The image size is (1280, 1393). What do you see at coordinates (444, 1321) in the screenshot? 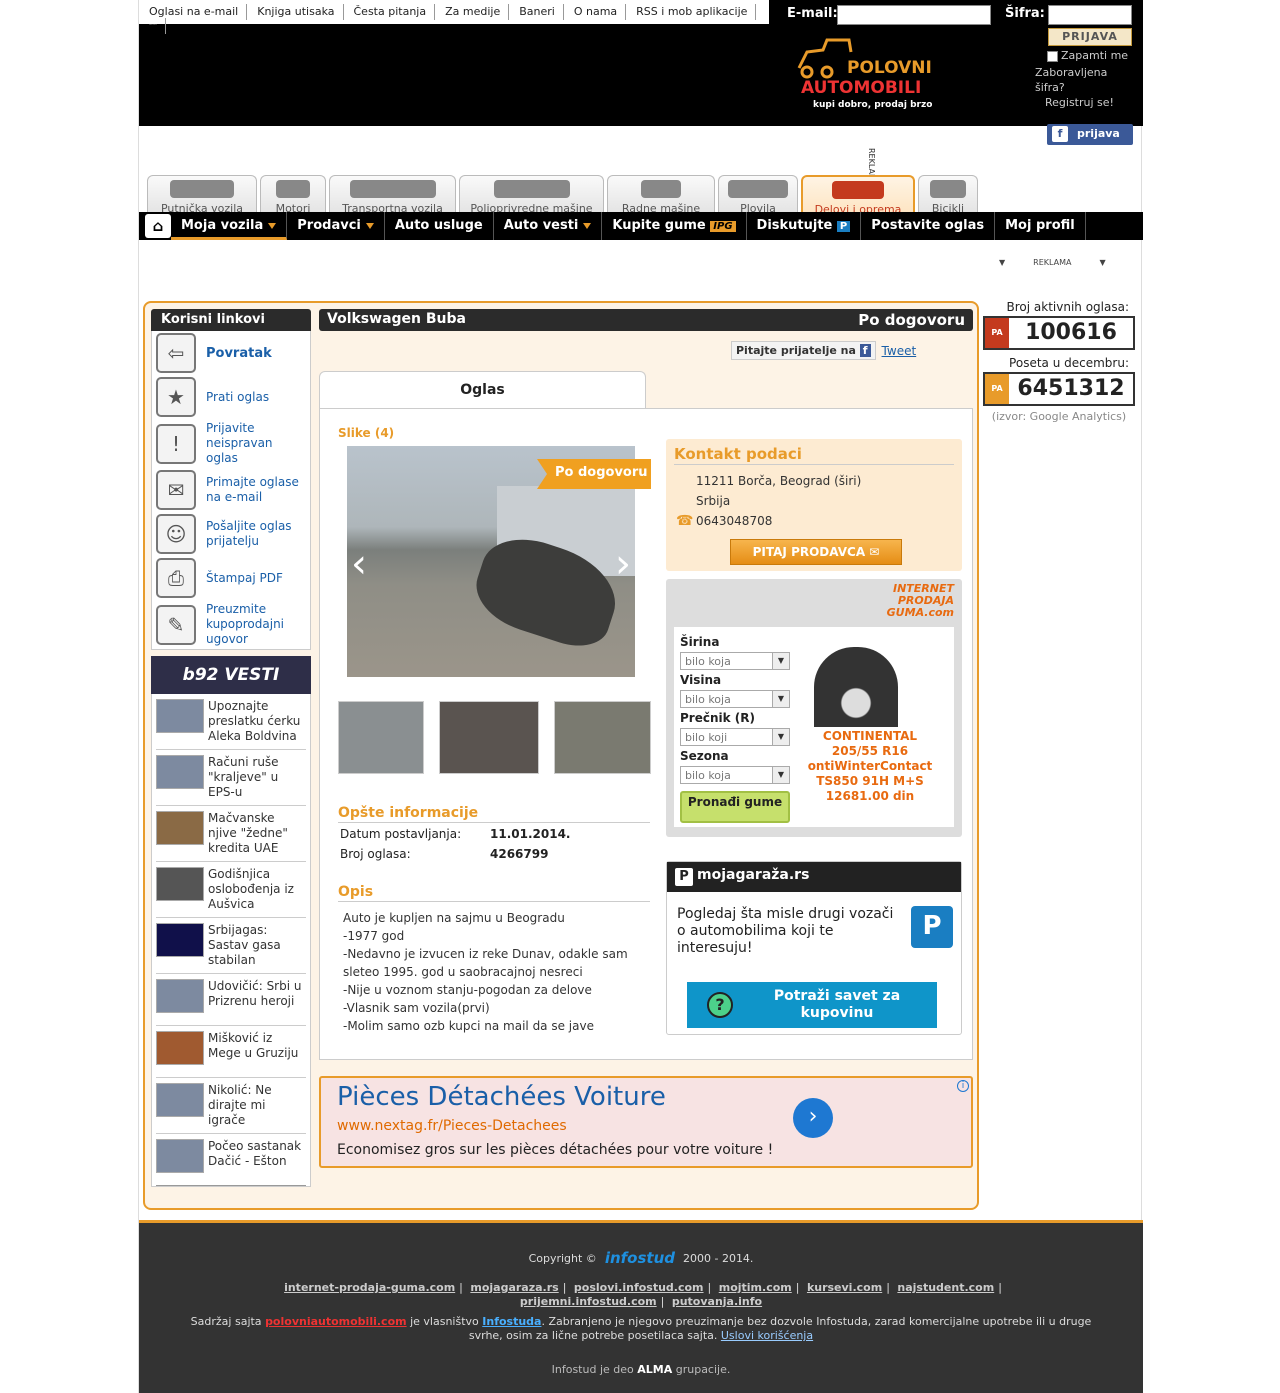
I see `legal-text: je vlasništvo` at bounding box center [444, 1321].